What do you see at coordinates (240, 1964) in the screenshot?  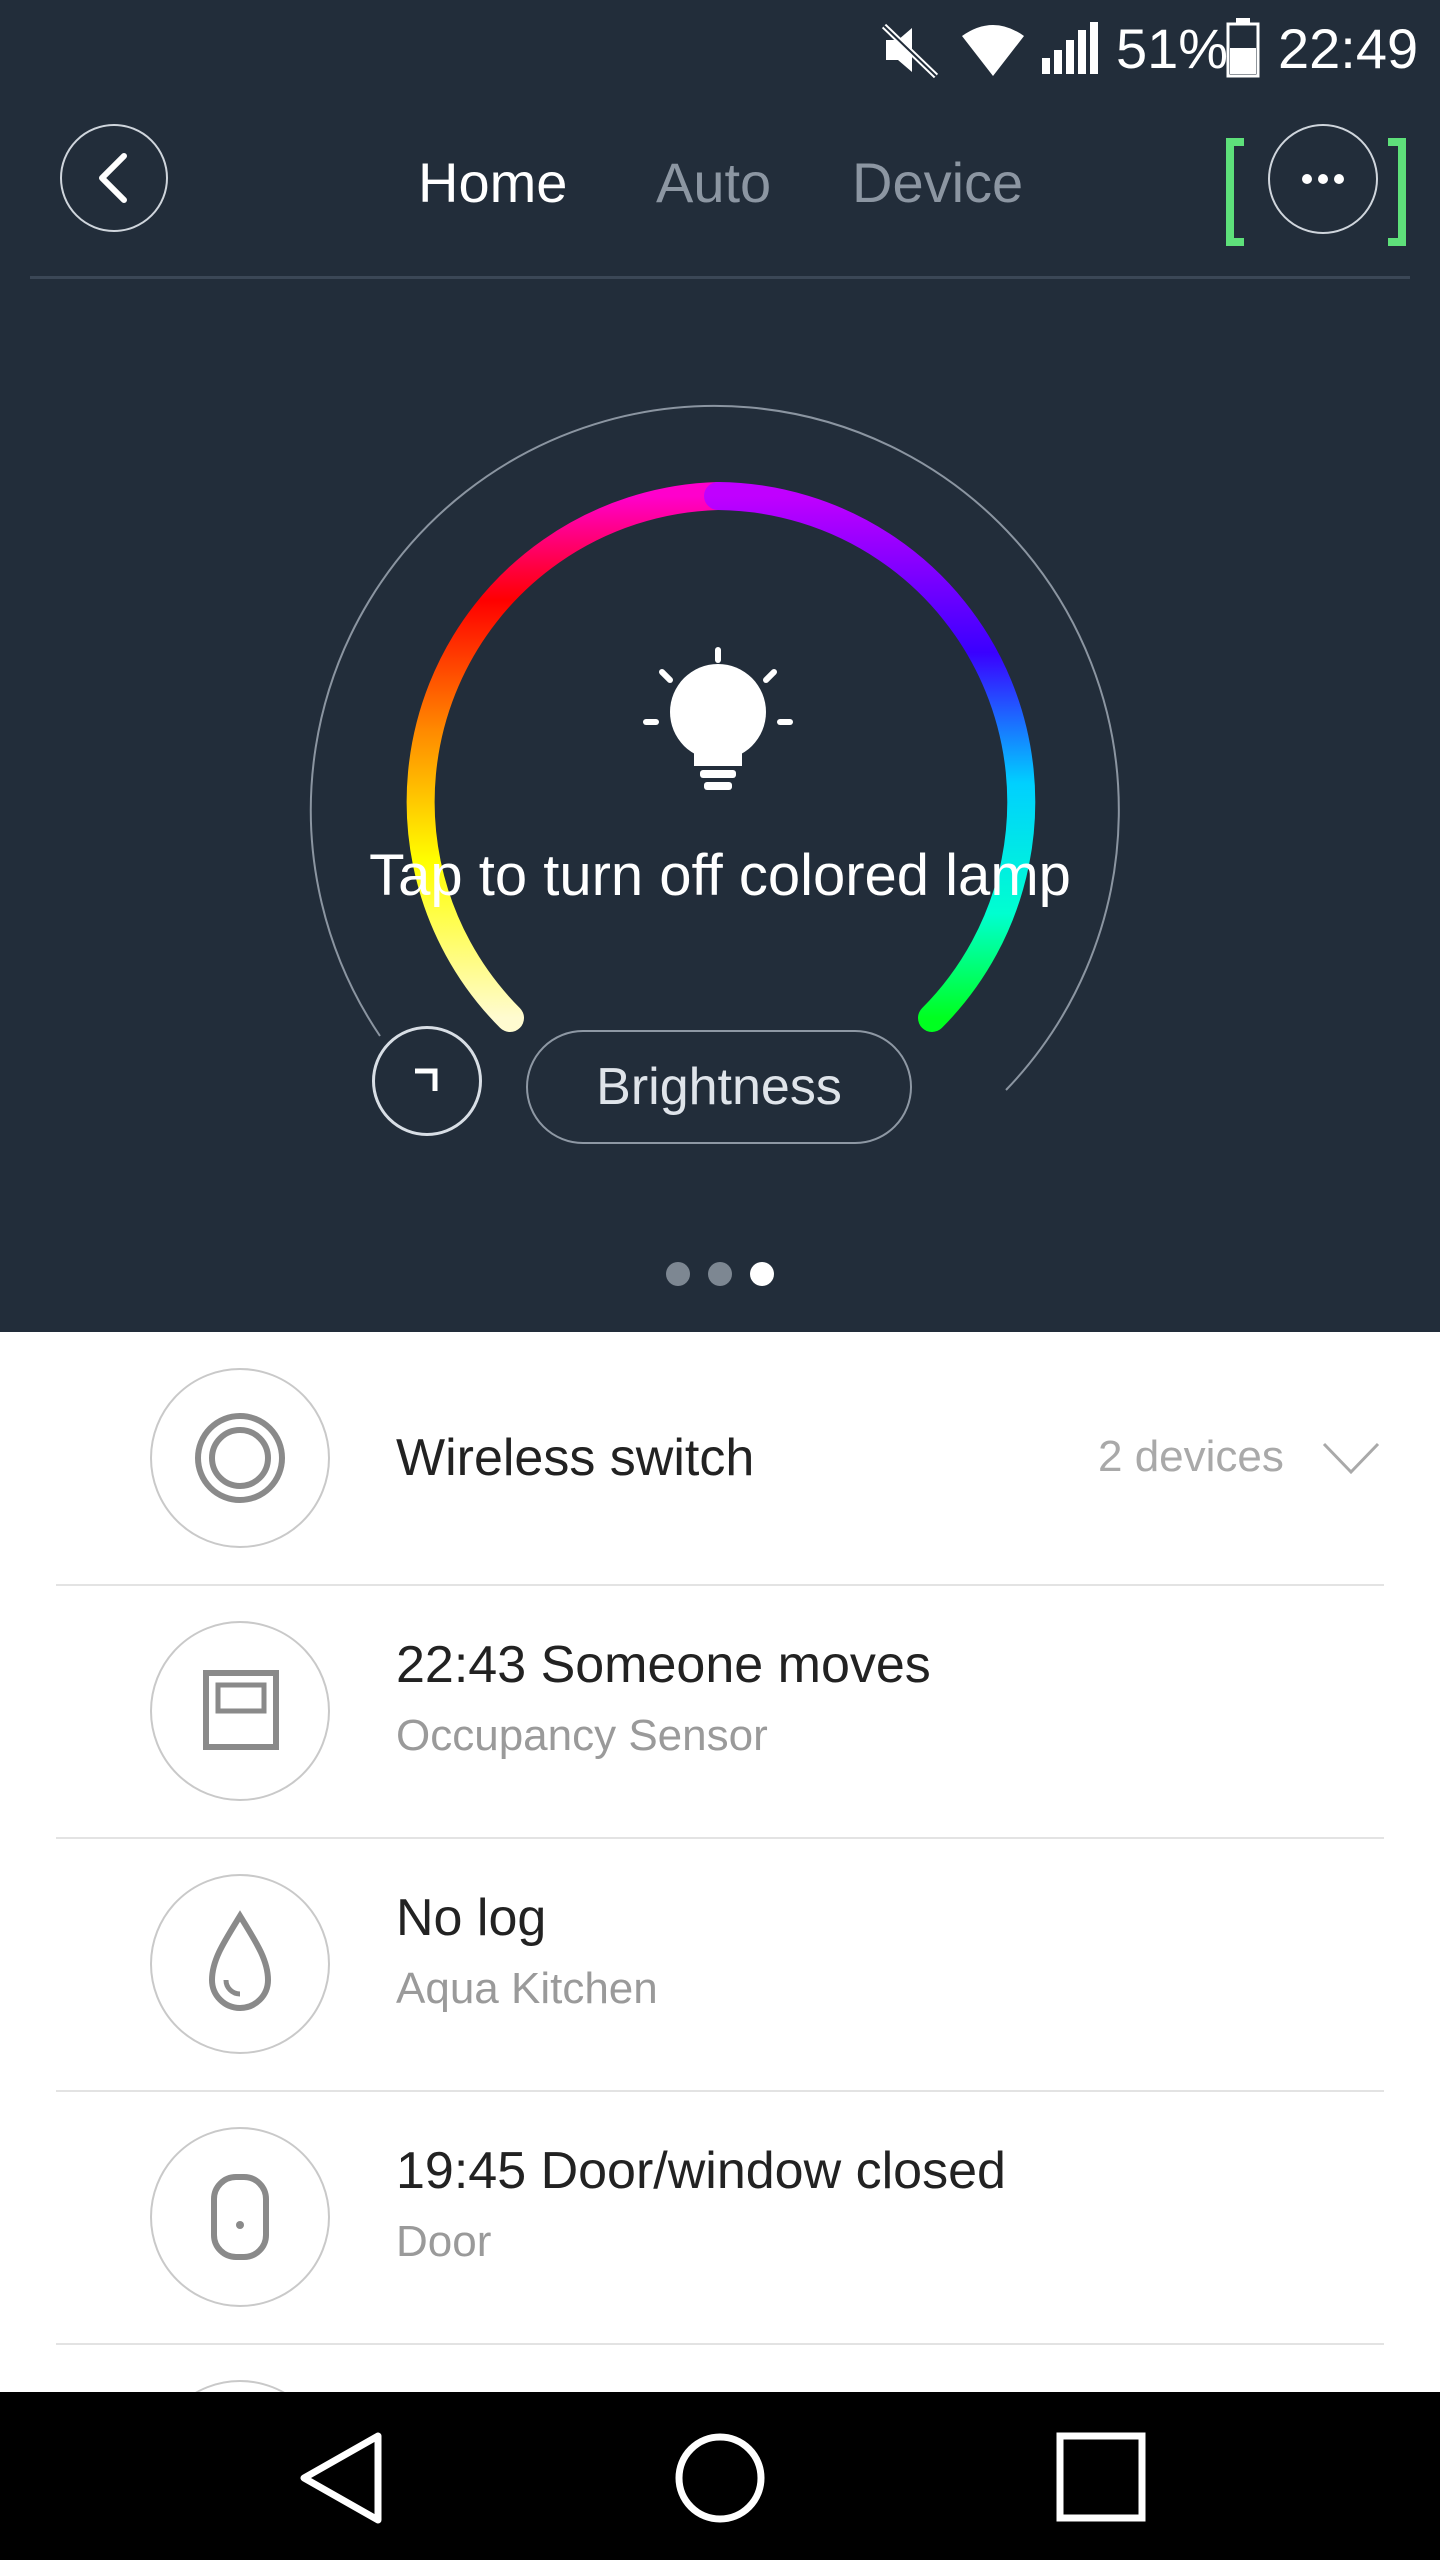 I see `water-drop-icon` at bounding box center [240, 1964].